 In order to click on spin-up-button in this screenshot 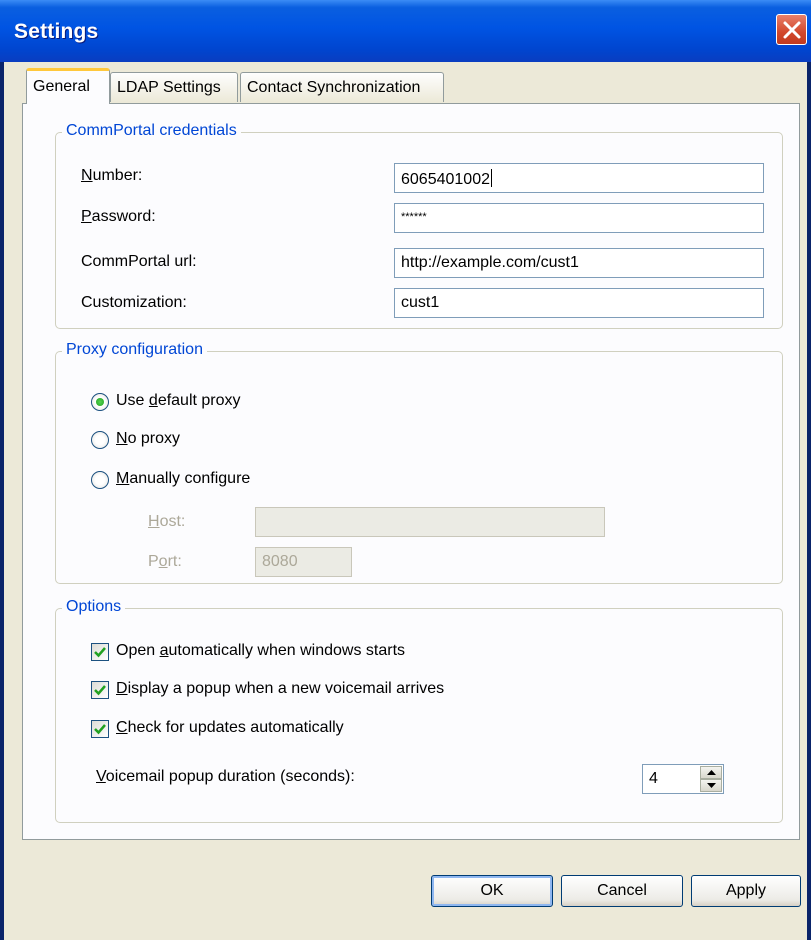, I will do `click(711, 772)`.